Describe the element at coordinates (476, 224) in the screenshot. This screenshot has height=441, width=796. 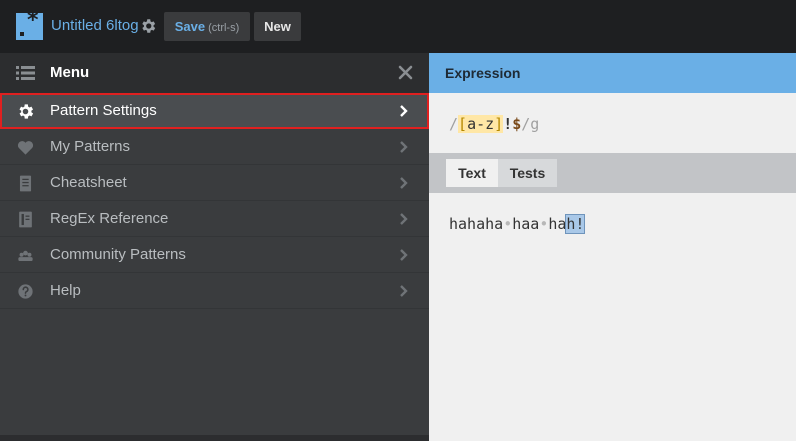
I see `text-segment: hahaha` at that location.